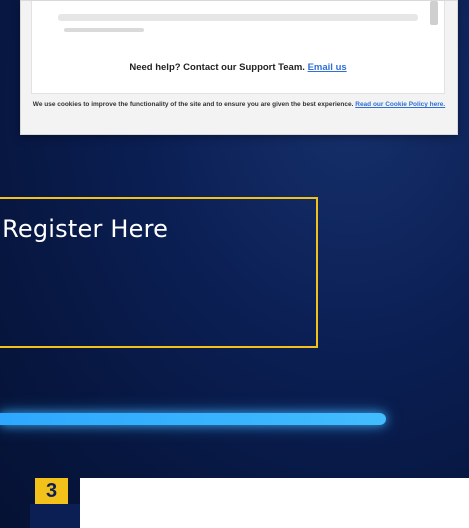  I want to click on blue-progress-bar, so click(193, 419).